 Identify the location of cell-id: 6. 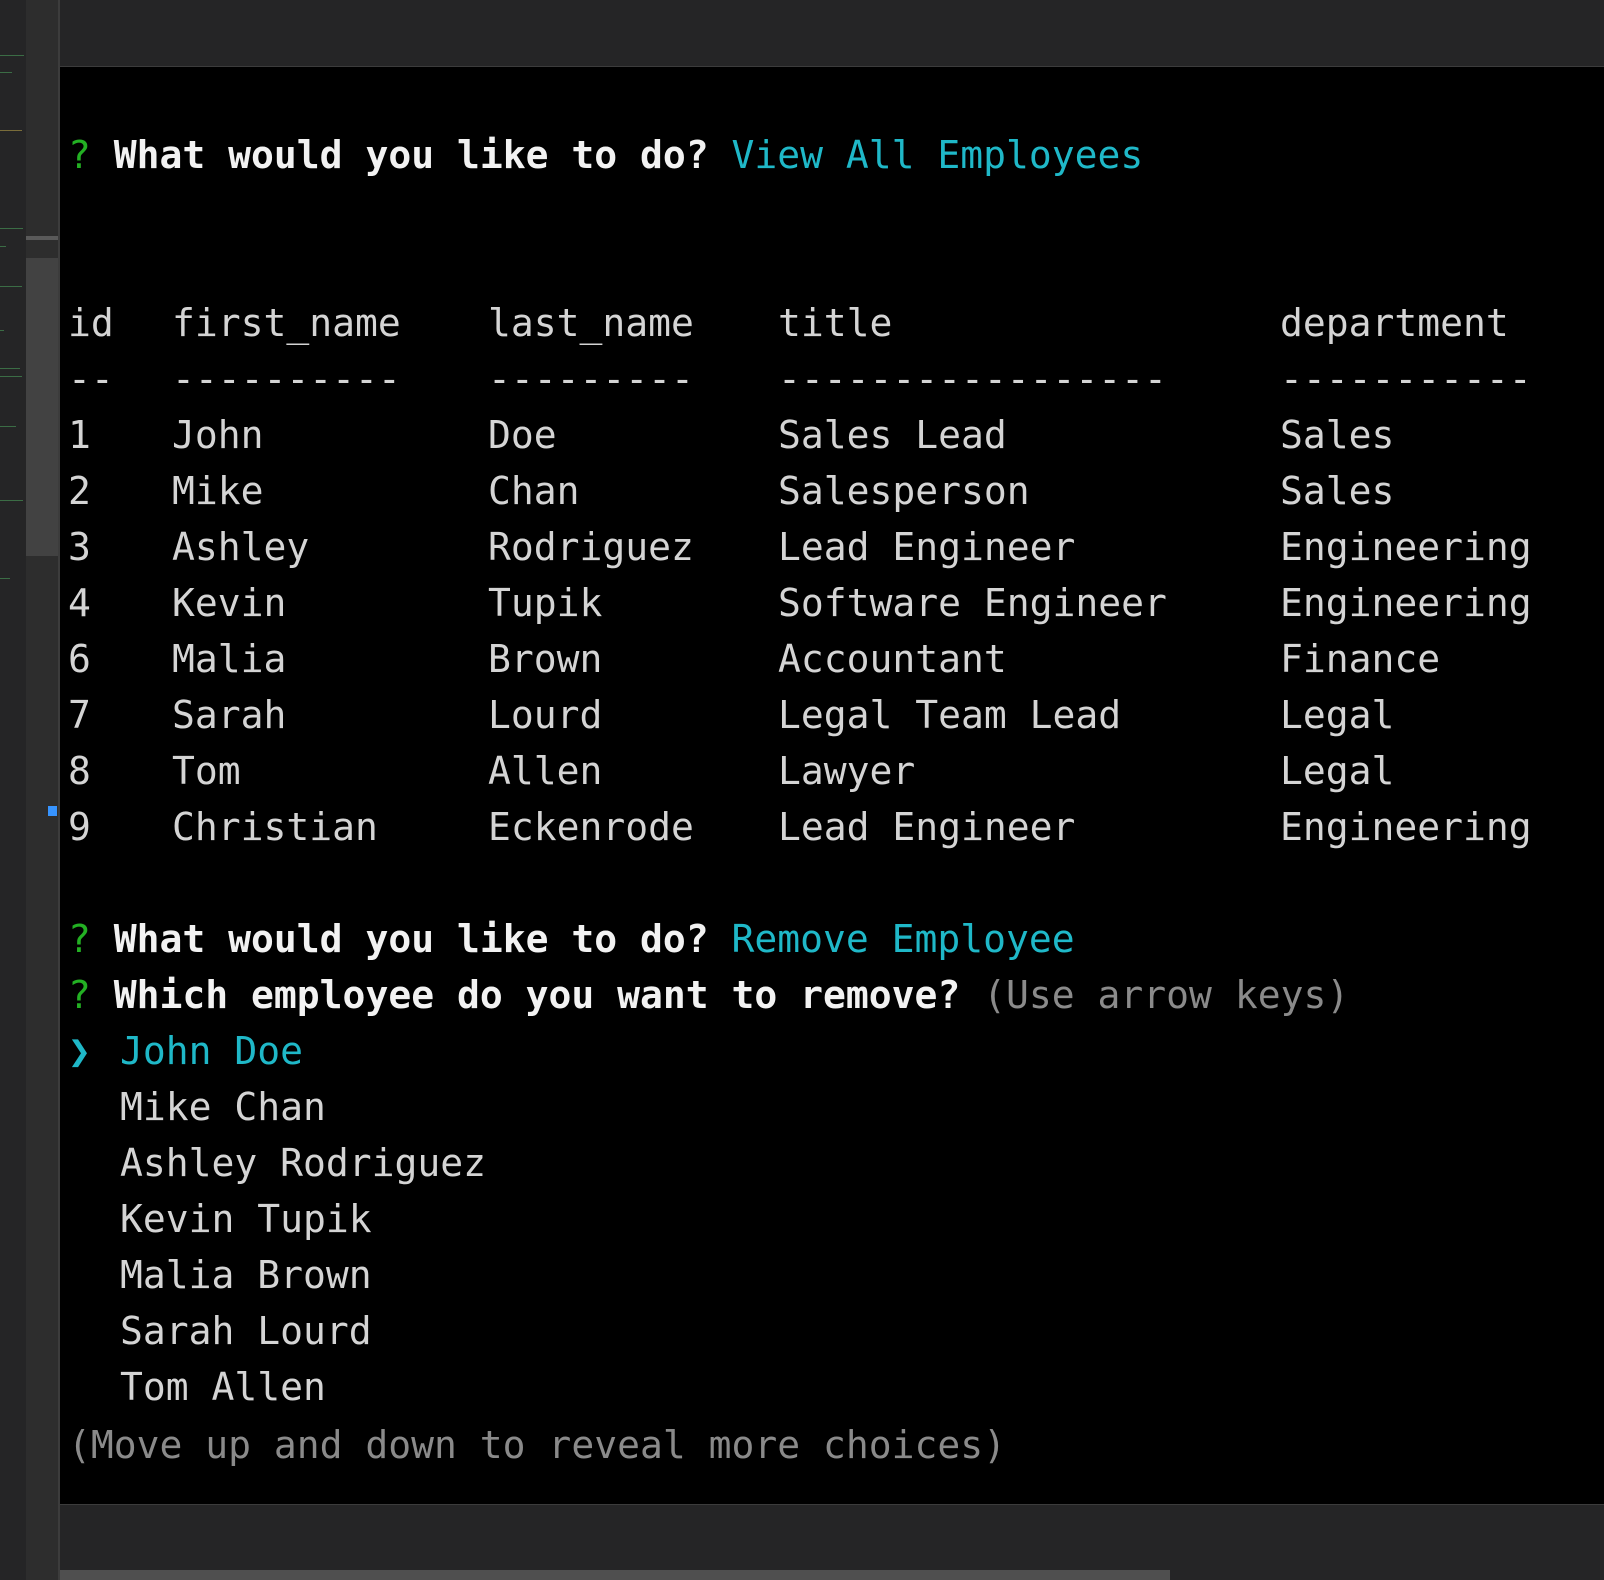
(79, 659).